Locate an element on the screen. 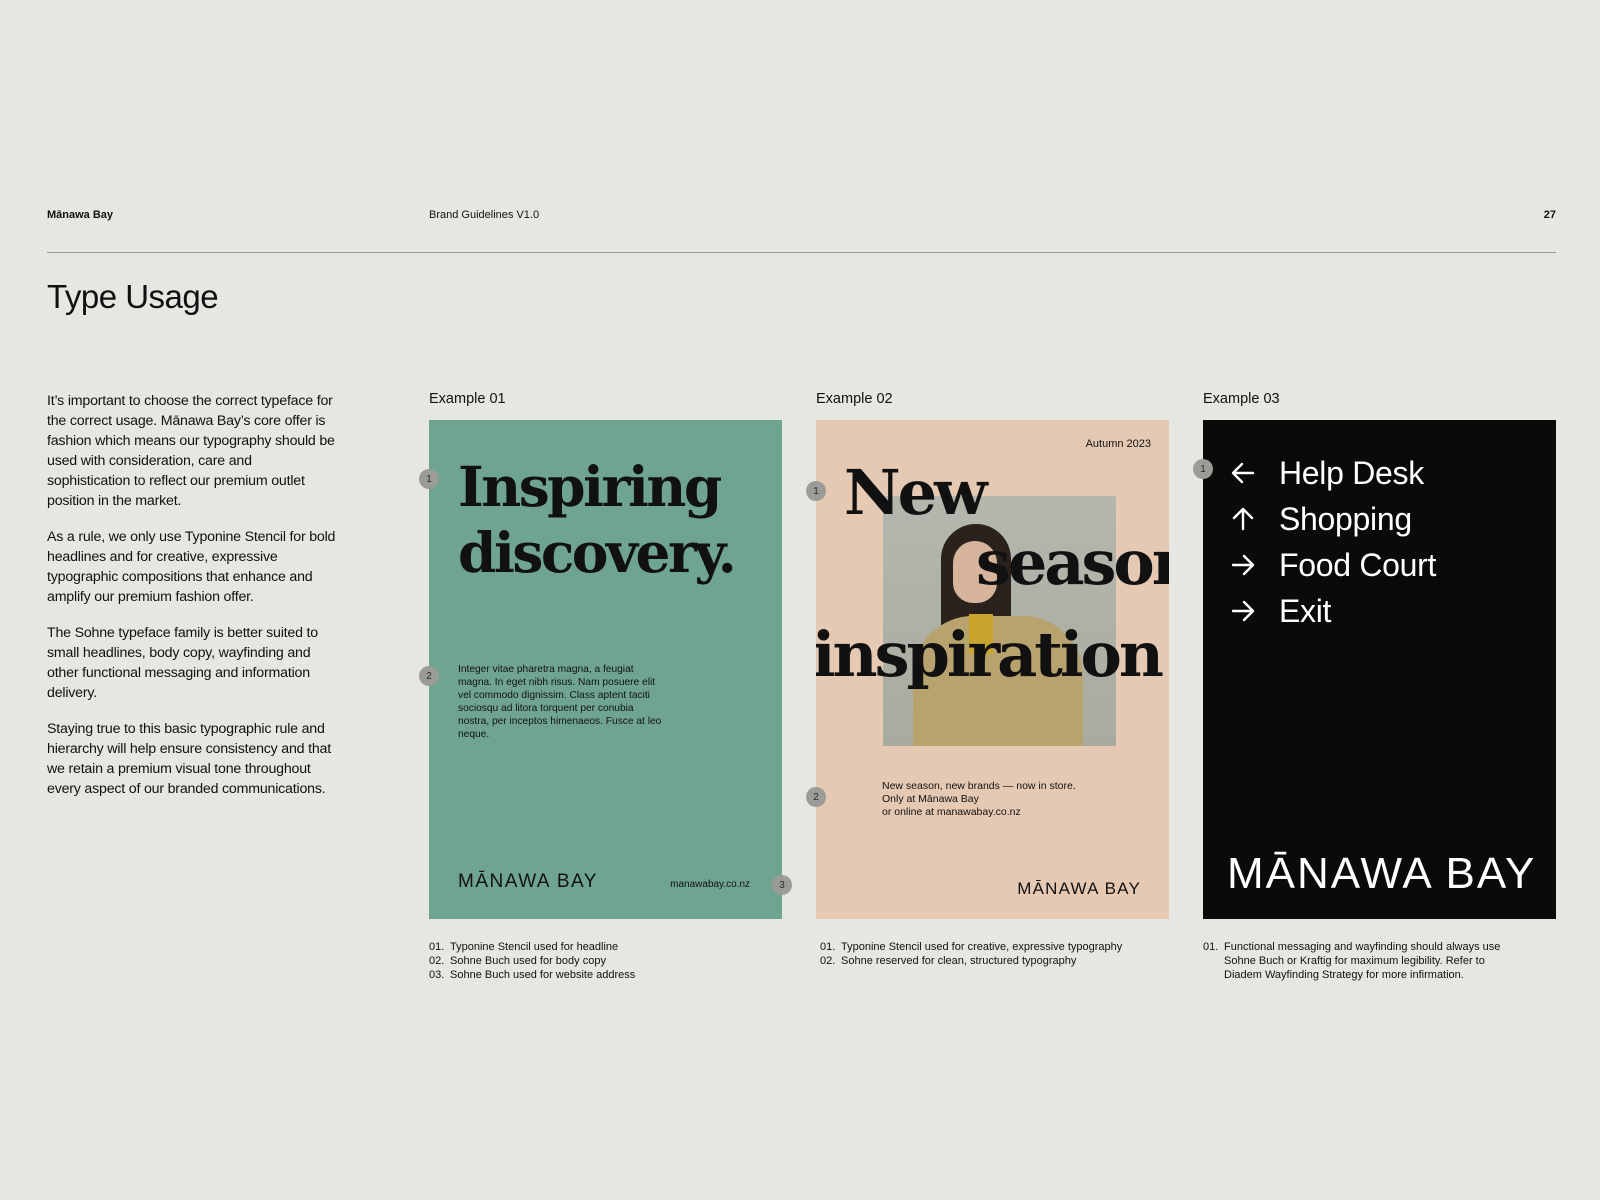 This screenshot has height=1200, width=1600. arrow-left-icon is located at coordinates (1243, 473).